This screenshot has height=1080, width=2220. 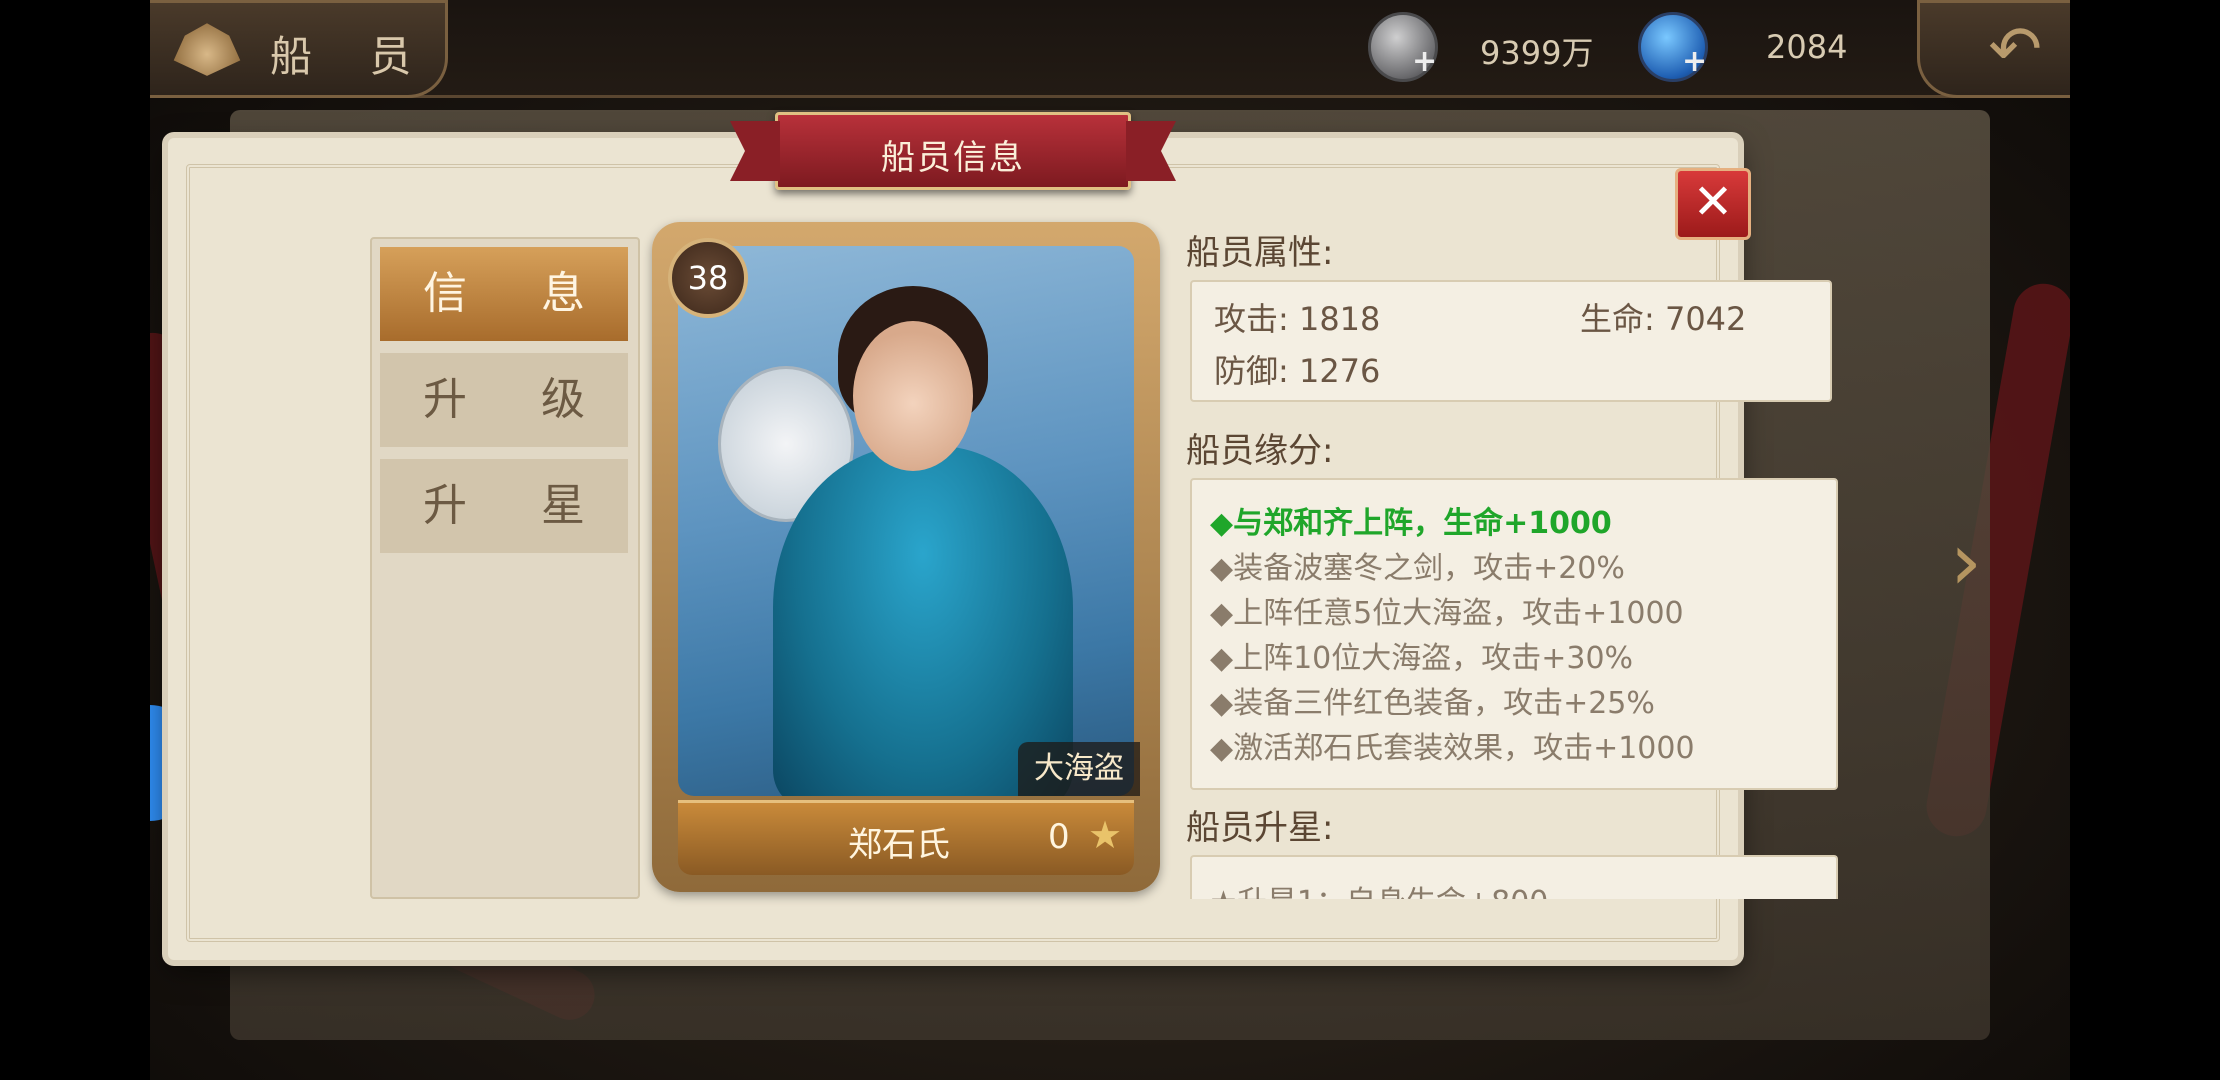 What do you see at coordinates (207, 49) in the screenshot?
I see `pirate-hat-icon` at bounding box center [207, 49].